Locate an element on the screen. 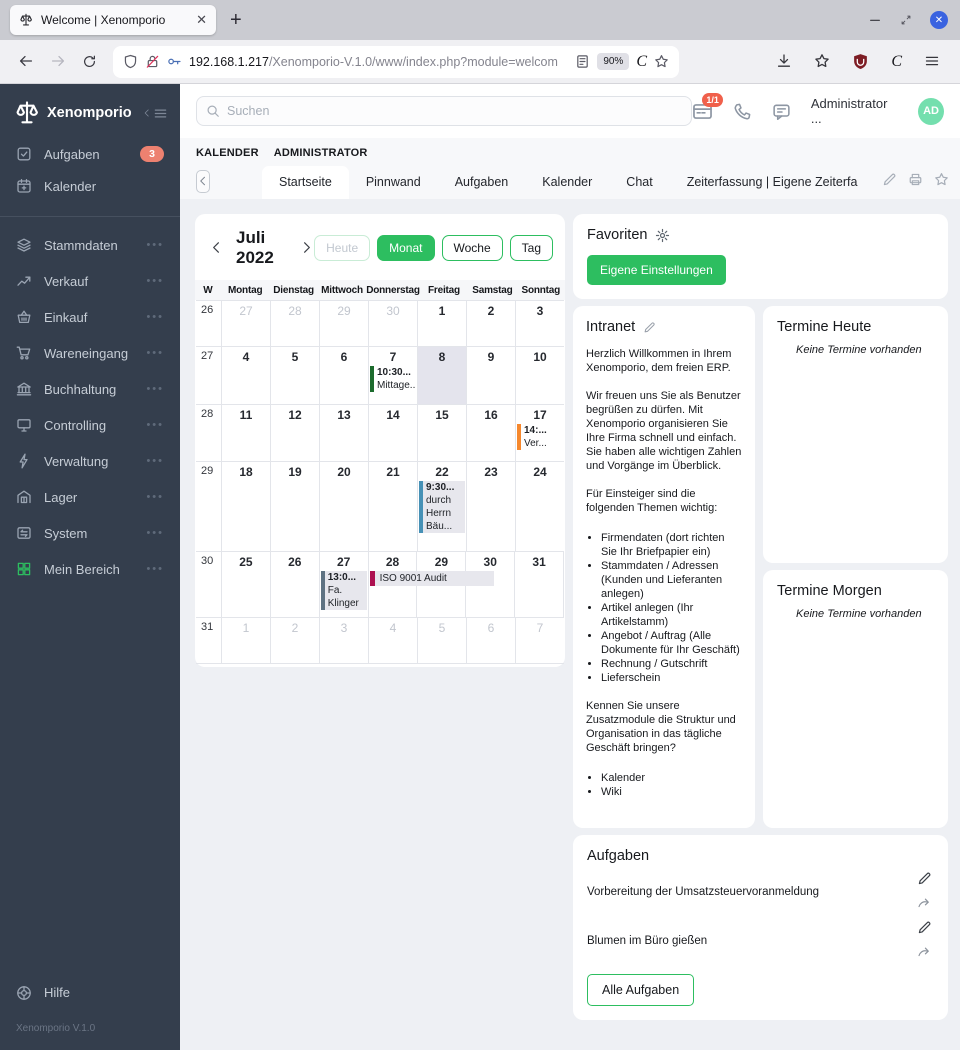 Image resolution: width=960 pixels, height=1050 pixels. sidebar-item-lager: Lager ••• is located at coordinates (90, 497).